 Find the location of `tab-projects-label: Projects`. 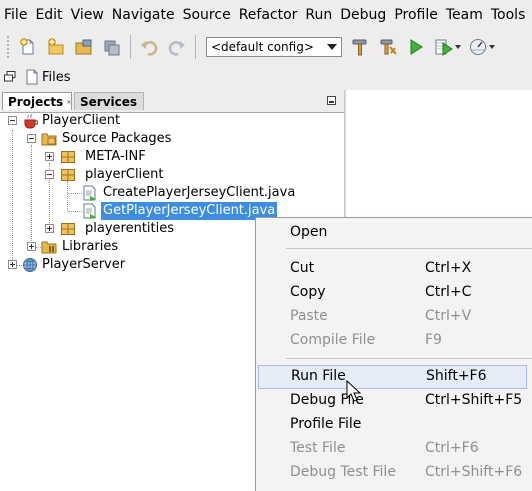

tab-projects-label: Projects is located at coordinates (36, 101).